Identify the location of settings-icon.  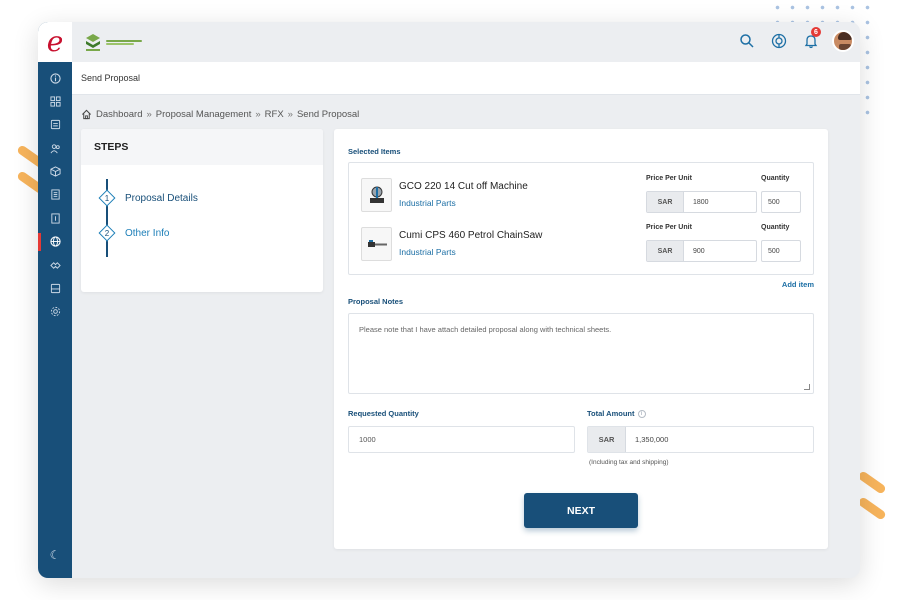
(55, 312).